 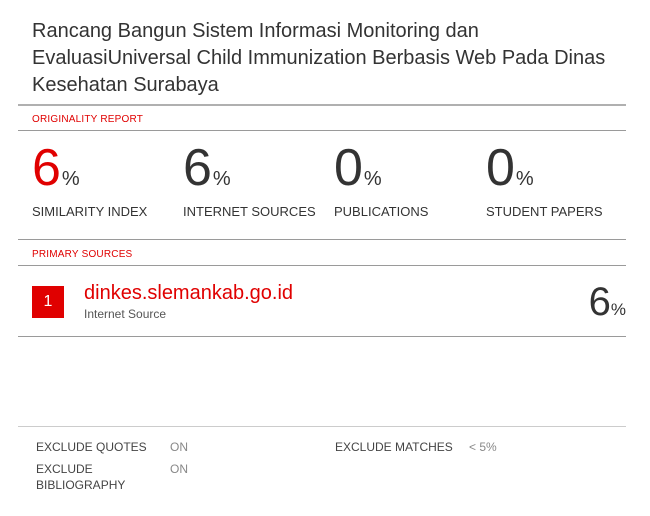 I want to click on originality-divider, so click(x=322, y=130).